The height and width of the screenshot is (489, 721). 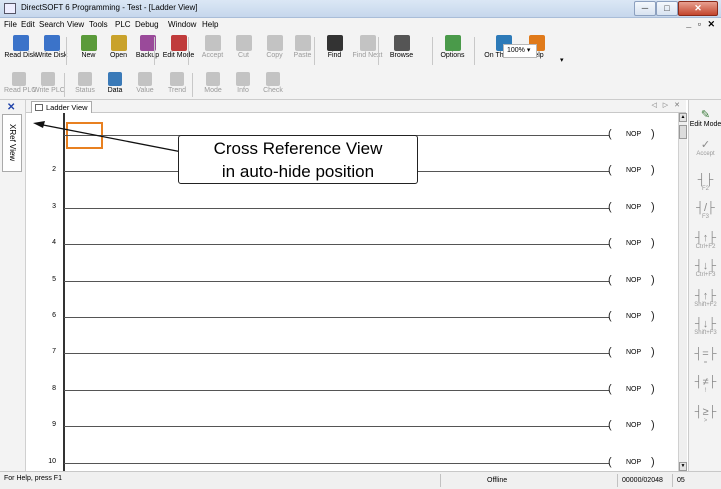 What do you see at coordinates (683, 132) in the screenshot?
I see `scroll-thumb` at bounding box center [683, 132].